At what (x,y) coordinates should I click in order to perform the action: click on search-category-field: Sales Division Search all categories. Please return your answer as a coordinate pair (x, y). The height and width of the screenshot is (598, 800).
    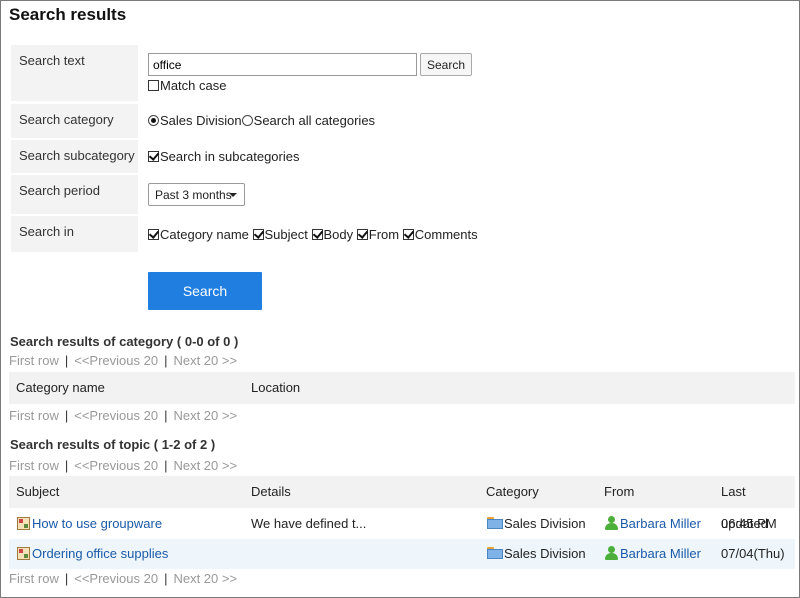
    Looking at the image, I should click on (261, 120).